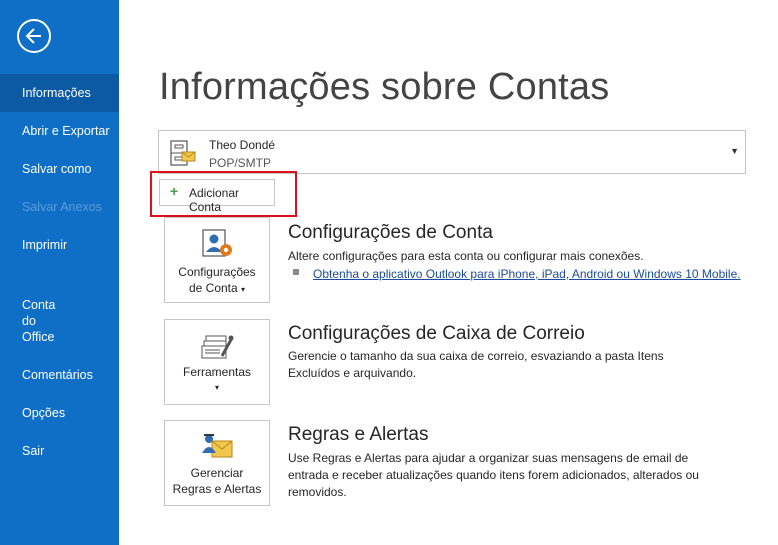 Image resolution: width=778 pixels, height=545 pixels. What do you see at coordinates (59, 169) in the screenshot?
I see `nav-salvar-como: Salvar como` at bounding box center [59, 169].